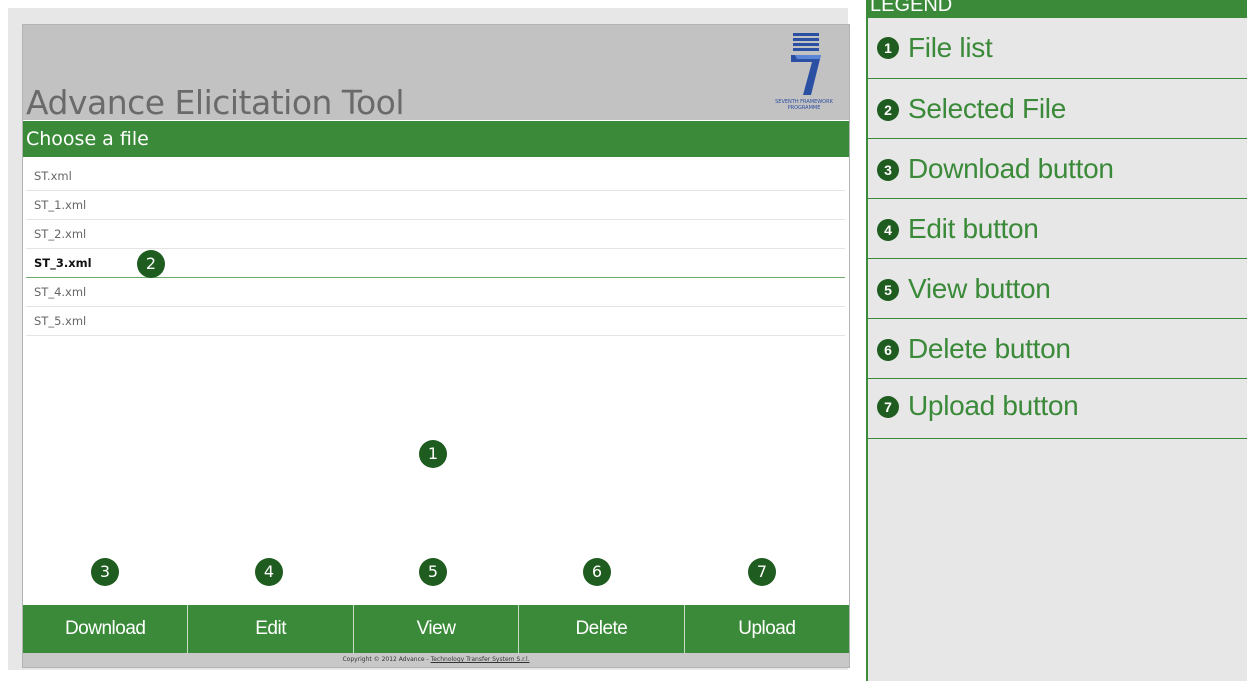 Image resolution: width=1247 pixels, height=681 pixels. I want to click on choose-file-label: Choose a file, so click(87, 139).